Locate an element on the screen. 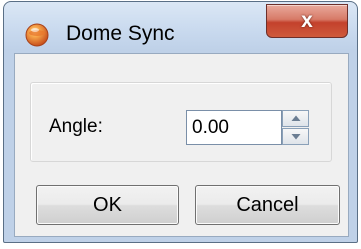 The width and height of the screenshot is (361, 249). angle-spinner is located at coordinates (295, 127).